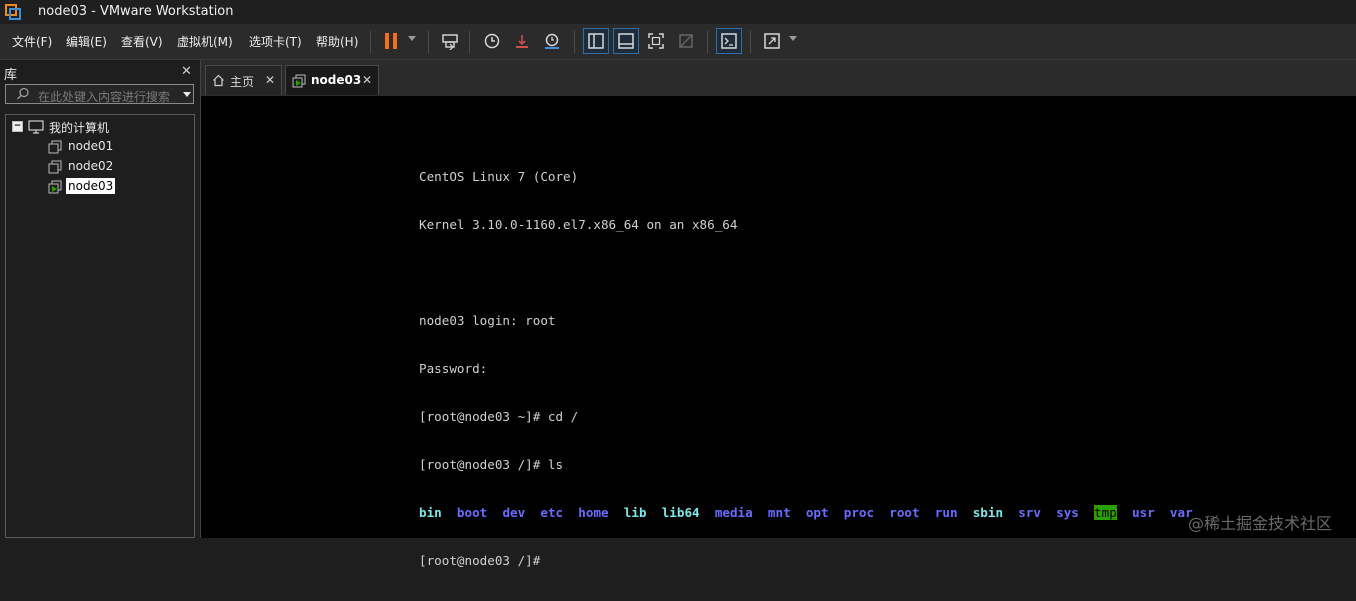  What do you see at coordinates (453, 368) in the screenshot?
I see `terminal-line: Password:` at bounding box center [453, 368].